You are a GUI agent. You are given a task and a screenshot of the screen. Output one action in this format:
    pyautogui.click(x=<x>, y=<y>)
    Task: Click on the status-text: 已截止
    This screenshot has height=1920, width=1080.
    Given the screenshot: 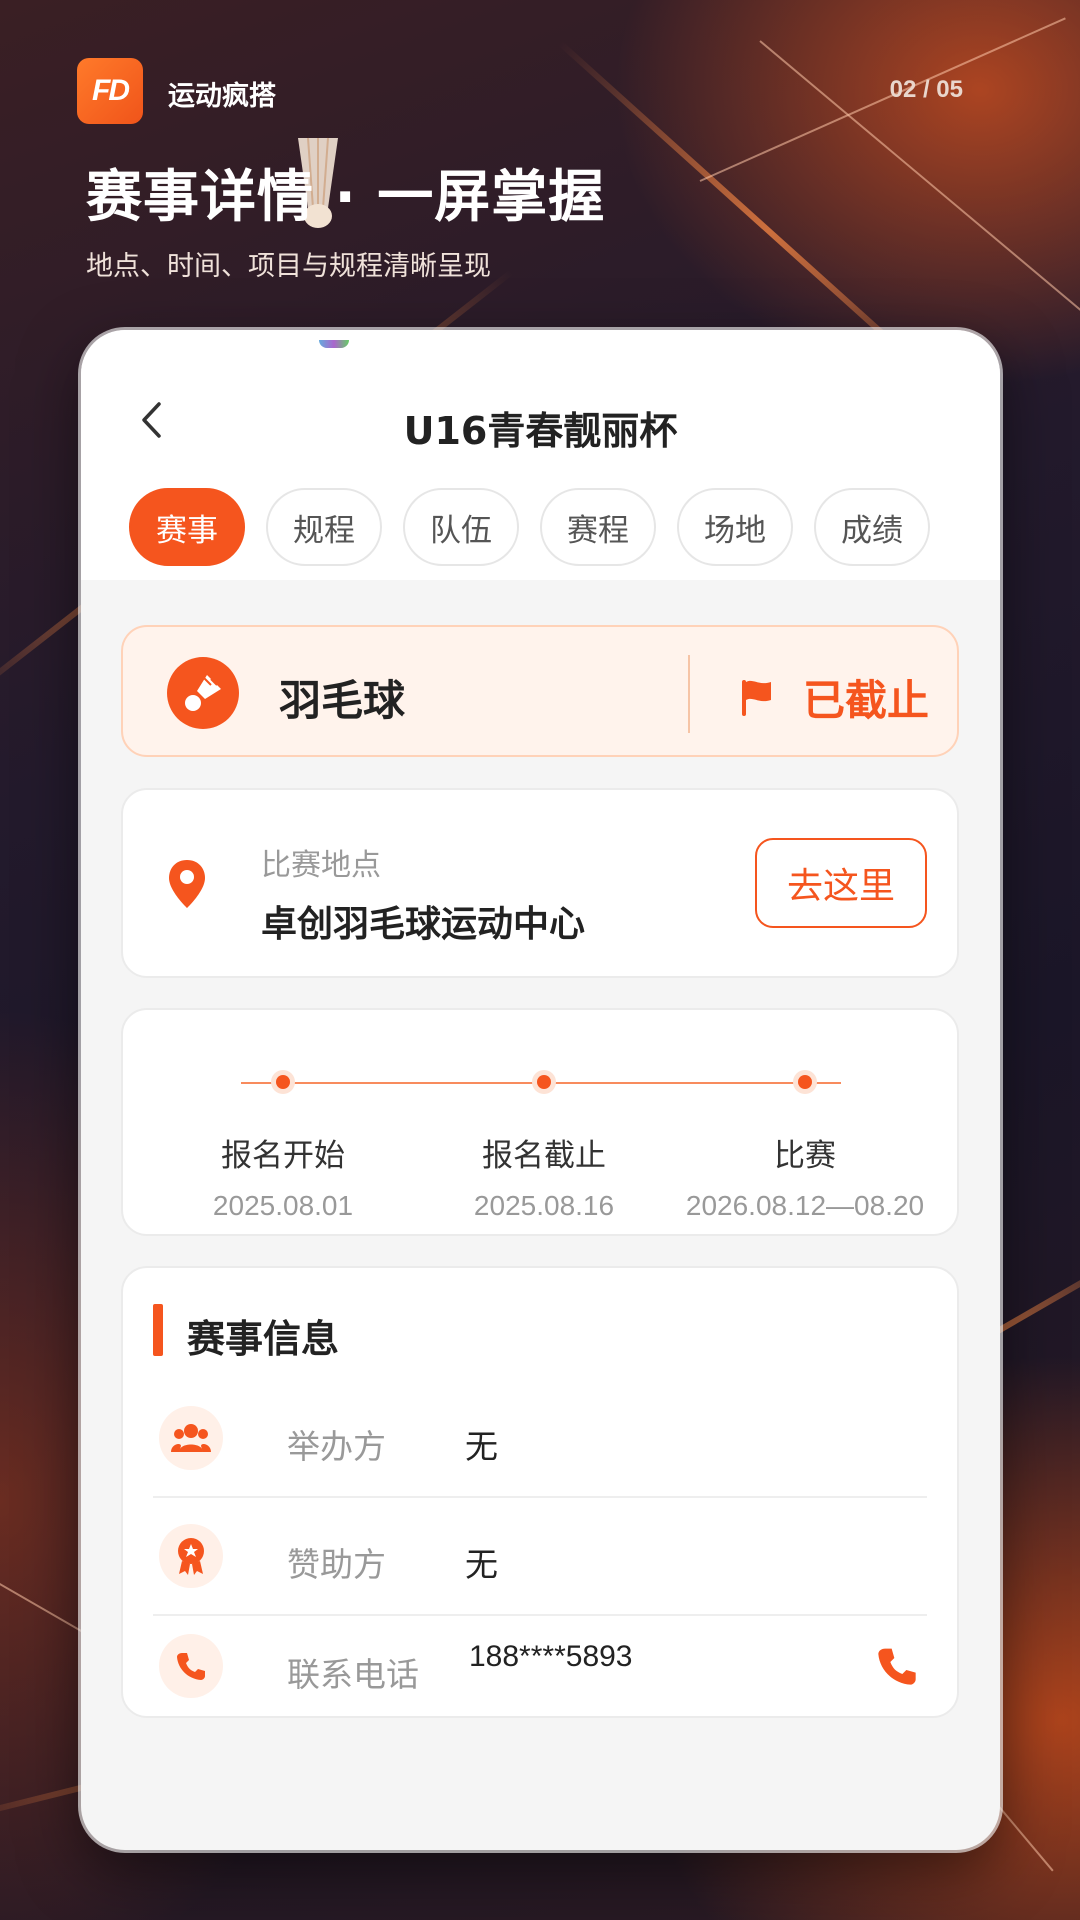 What is the action you would take?
    pyautogui.click(x=866, y=700)
    